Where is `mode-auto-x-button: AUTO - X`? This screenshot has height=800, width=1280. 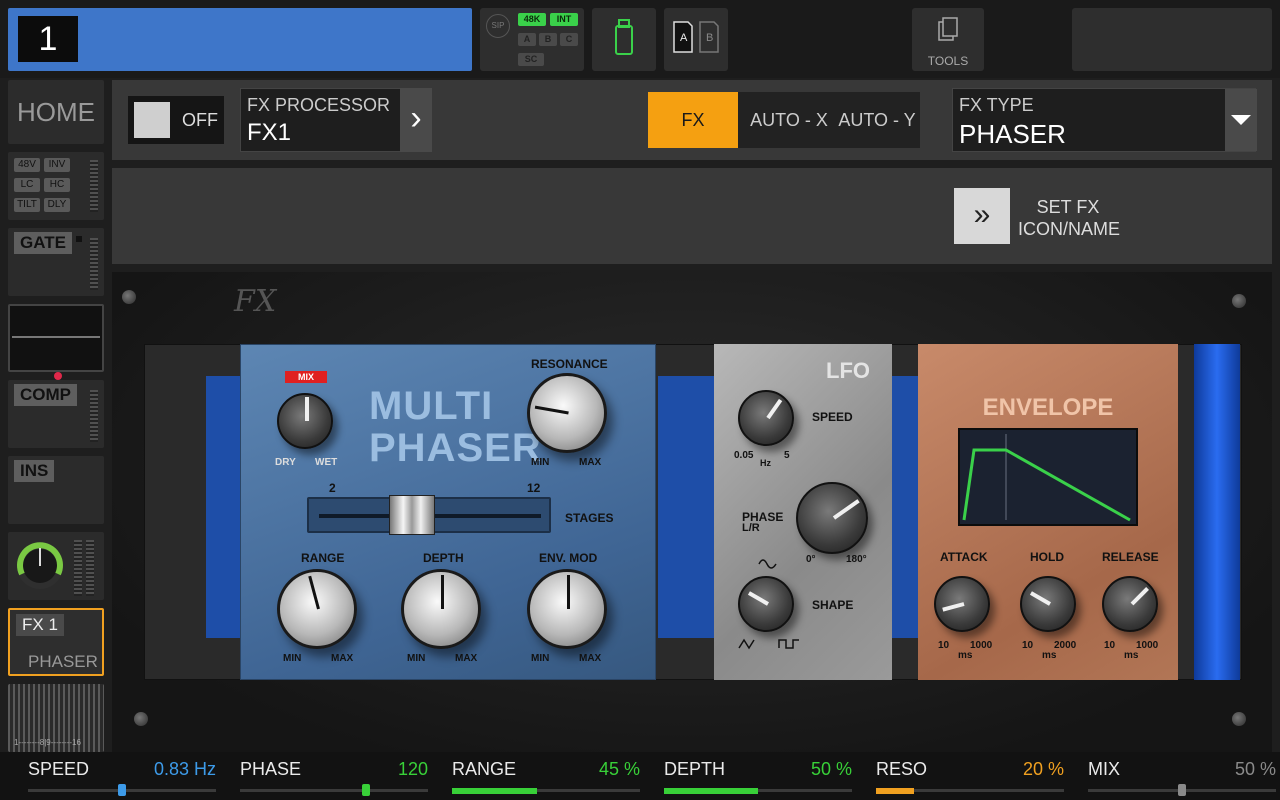 mode-auto-x-button: AUTO - X is located at coordinates (789, 120).